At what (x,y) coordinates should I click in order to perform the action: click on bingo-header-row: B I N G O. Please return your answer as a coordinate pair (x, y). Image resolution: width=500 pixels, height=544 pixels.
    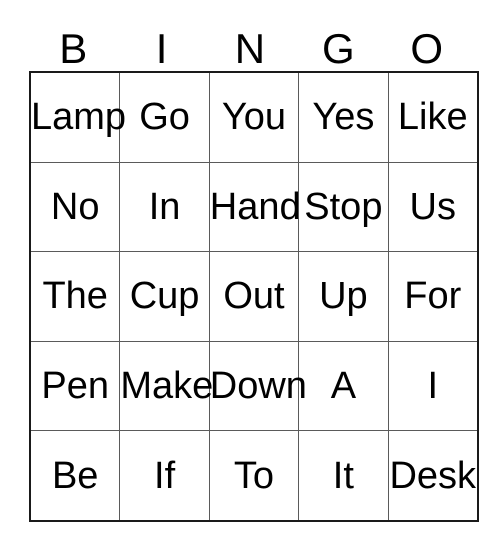
    Looking at the image, I should click on (250, 44).